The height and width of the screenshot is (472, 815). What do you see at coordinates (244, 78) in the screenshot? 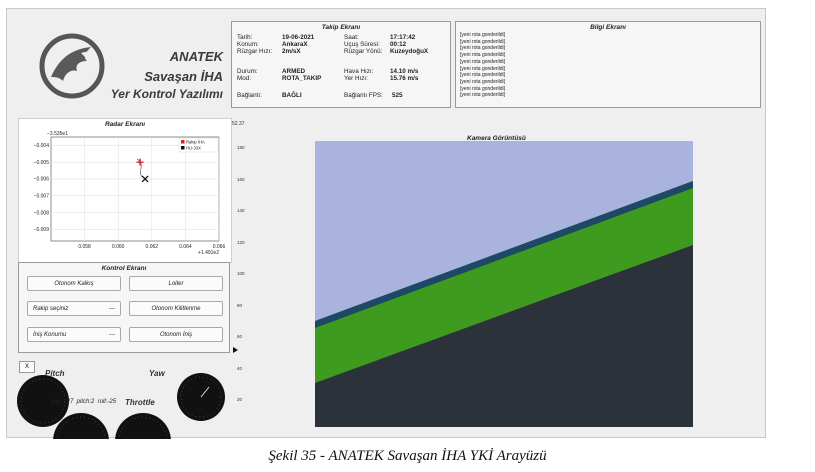
I see `mode-label: Mod:` at bounding box center [244, 78].